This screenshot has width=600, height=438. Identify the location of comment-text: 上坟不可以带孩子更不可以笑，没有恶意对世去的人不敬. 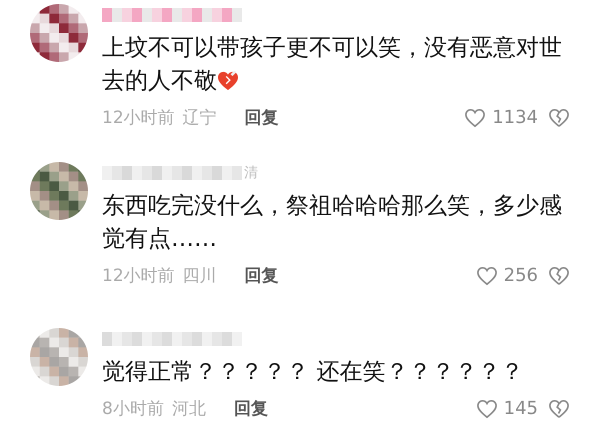
(332, 65).